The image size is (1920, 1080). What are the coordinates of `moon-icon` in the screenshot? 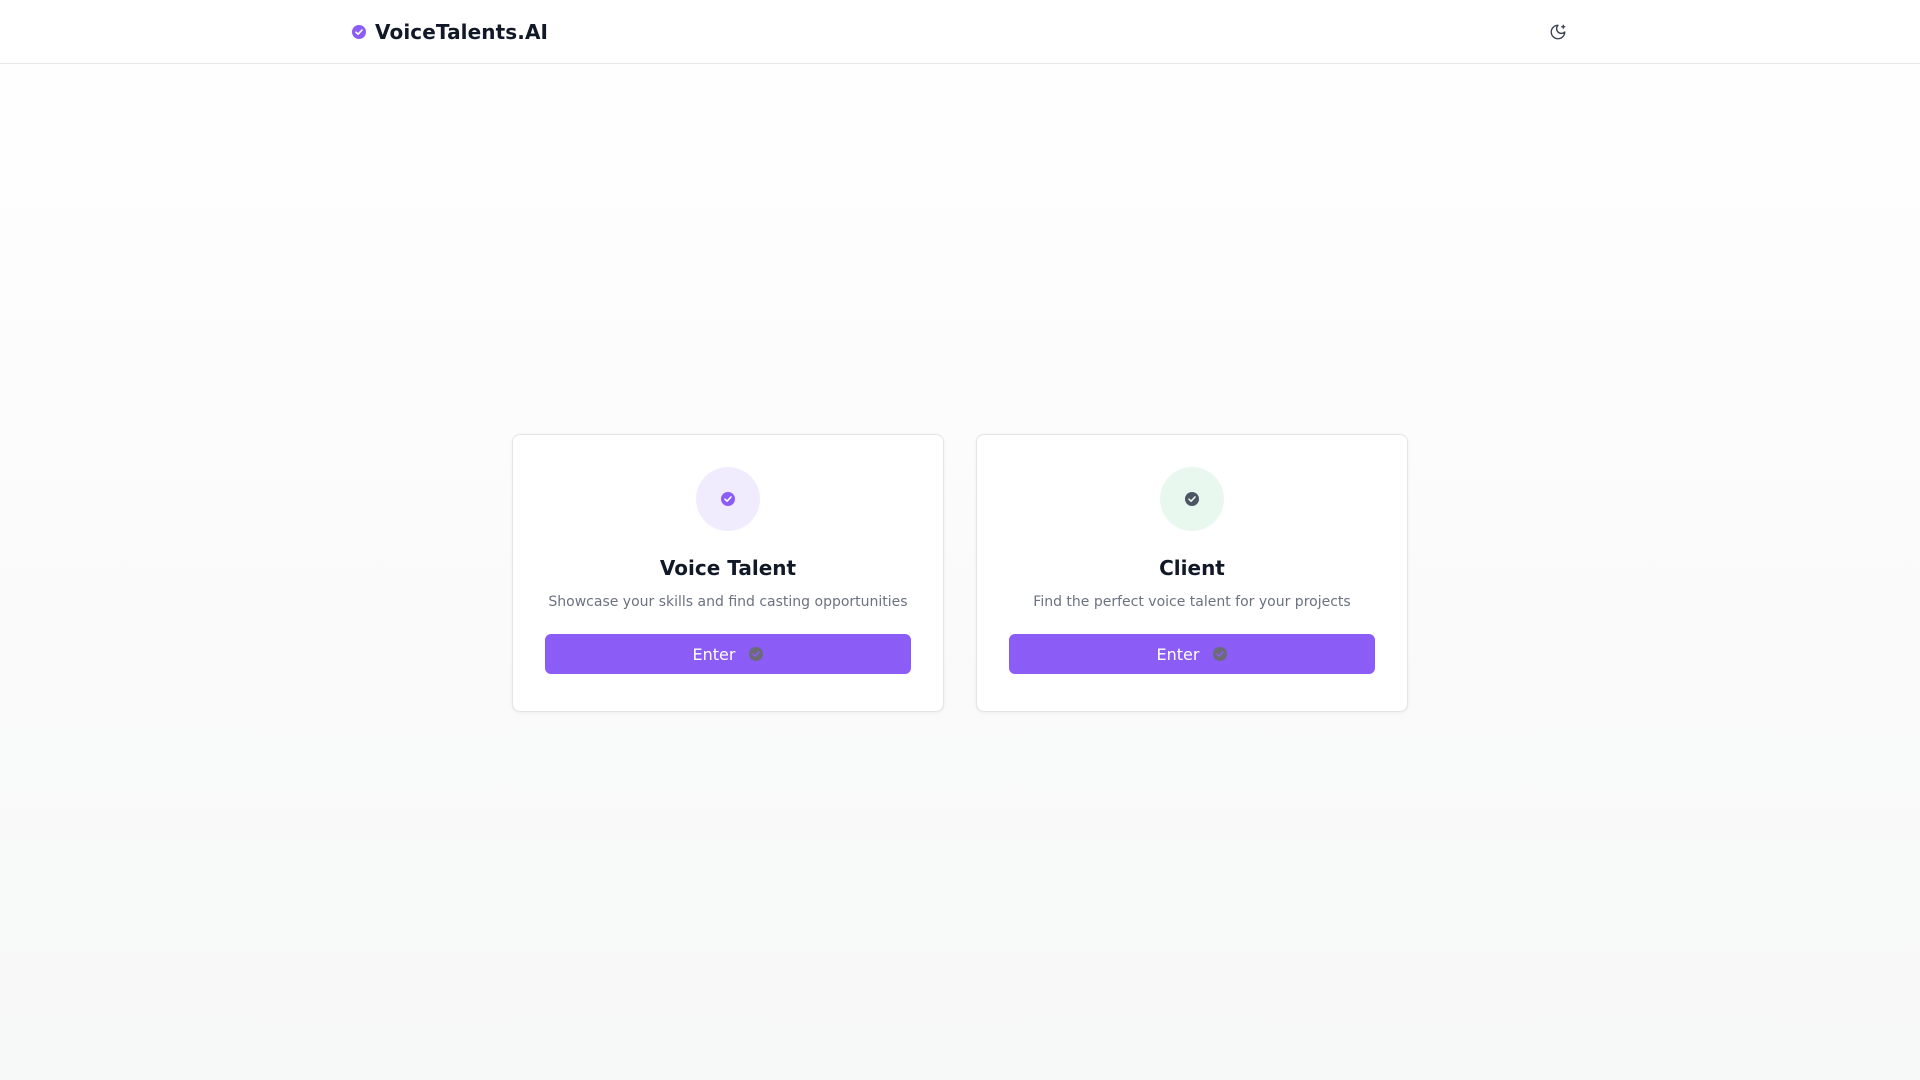 It's located at (1558, 32).